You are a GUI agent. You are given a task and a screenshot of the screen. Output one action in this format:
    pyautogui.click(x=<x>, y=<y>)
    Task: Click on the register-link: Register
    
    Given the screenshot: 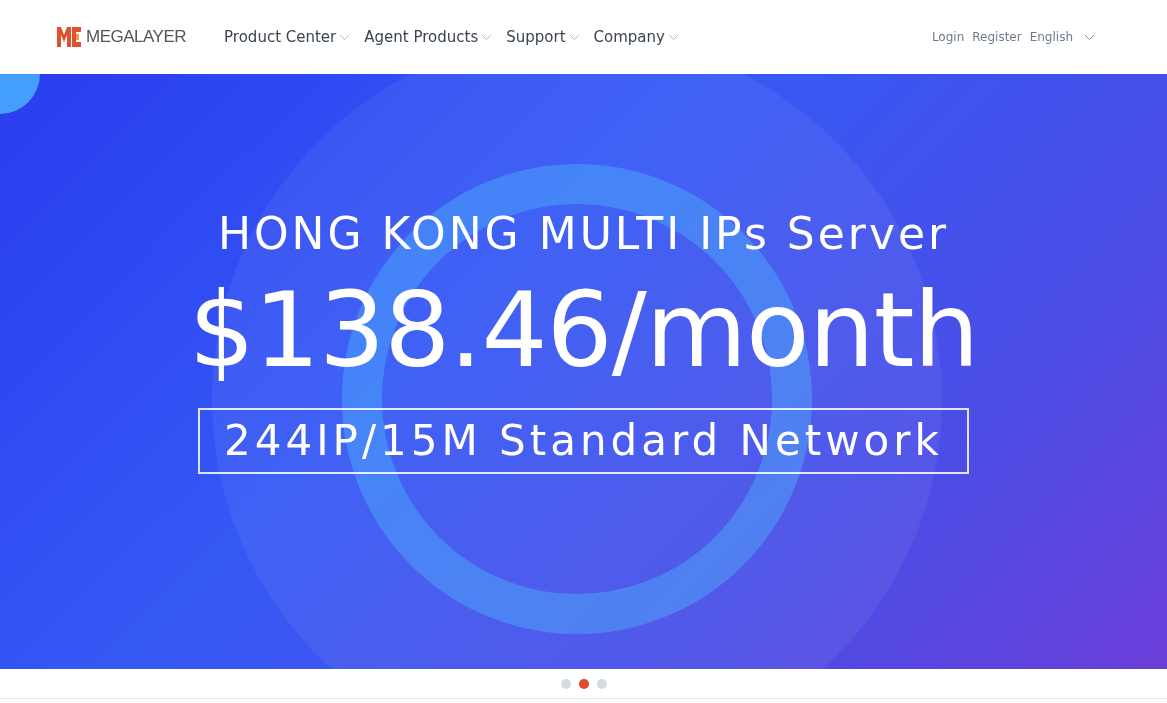 What is the action you would take?
    pyautogui.click(x=997, y=37)
    